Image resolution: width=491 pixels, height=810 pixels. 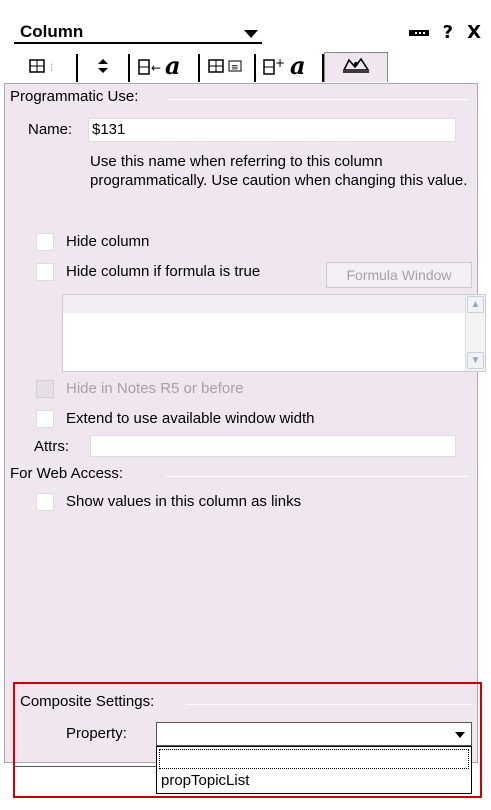 What do you see at coordinates (272, 130) in the screenshot?
I see `name-field: $131` at bounding box center [272, 130].